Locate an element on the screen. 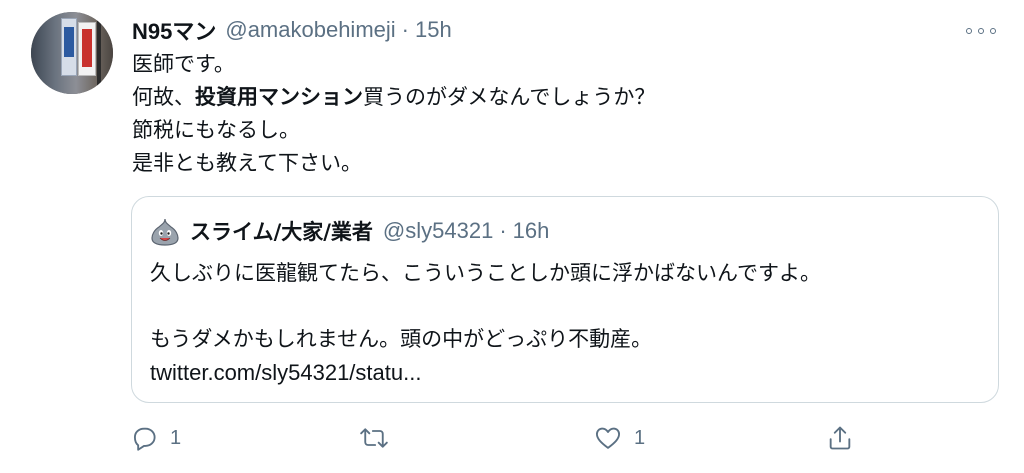  like-count: 1 is located at coordinates (640, 437).